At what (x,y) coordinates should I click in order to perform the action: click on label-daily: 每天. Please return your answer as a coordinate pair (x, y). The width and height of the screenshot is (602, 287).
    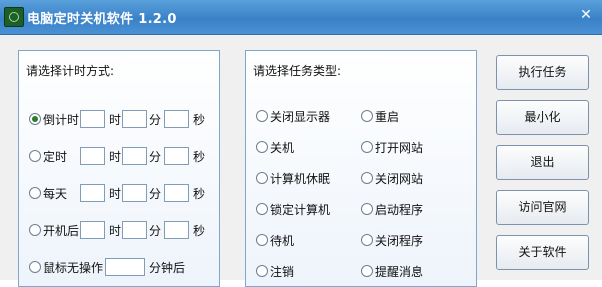
    Looking at the image, I should click on (55, 194).